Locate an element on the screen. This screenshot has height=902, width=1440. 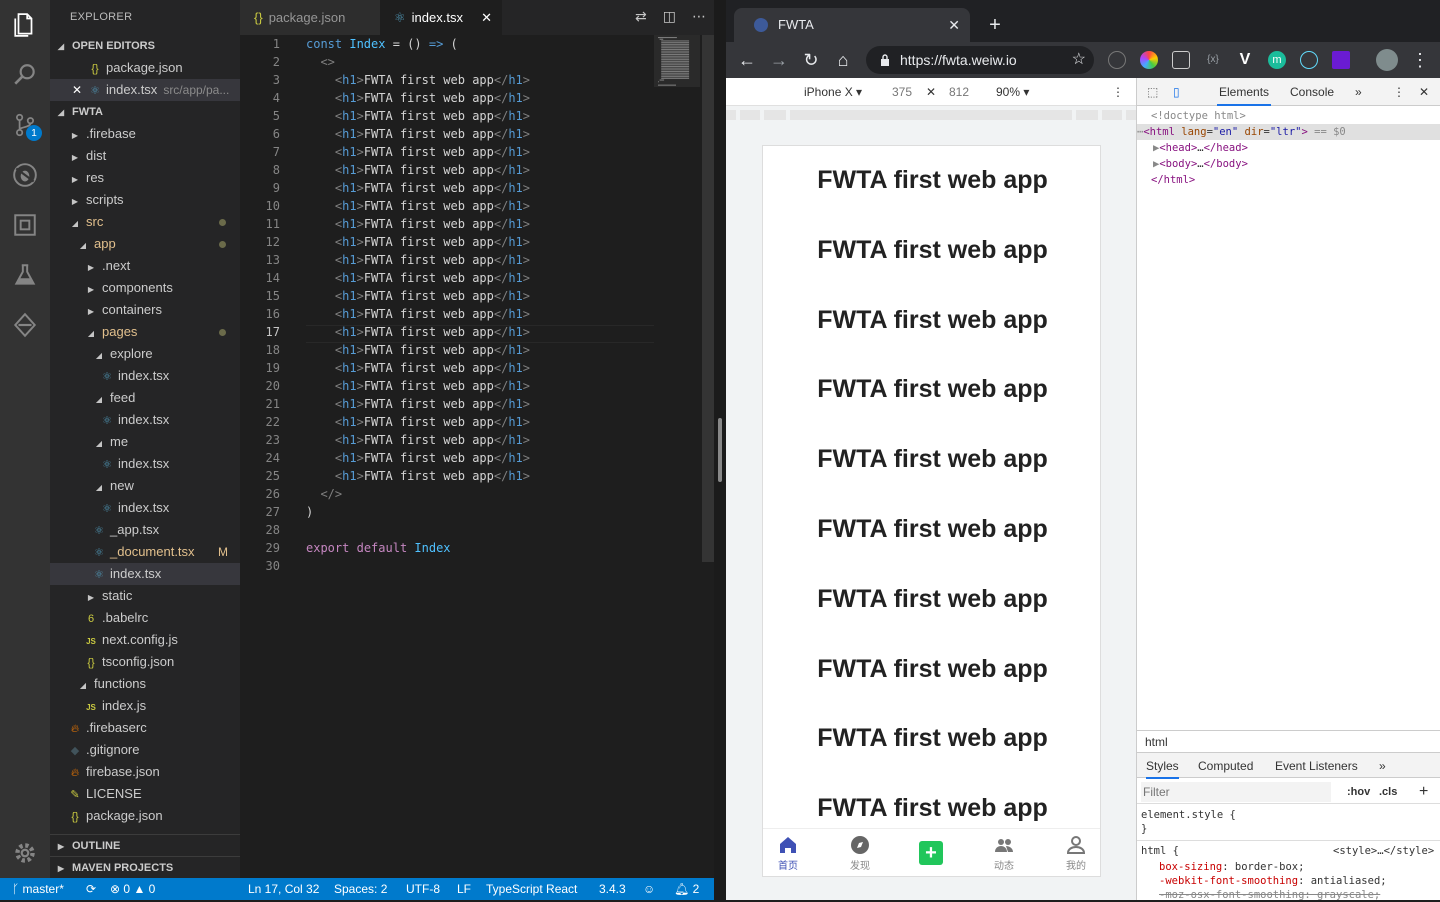
explorer-activity is located at coordinates (25, 25).